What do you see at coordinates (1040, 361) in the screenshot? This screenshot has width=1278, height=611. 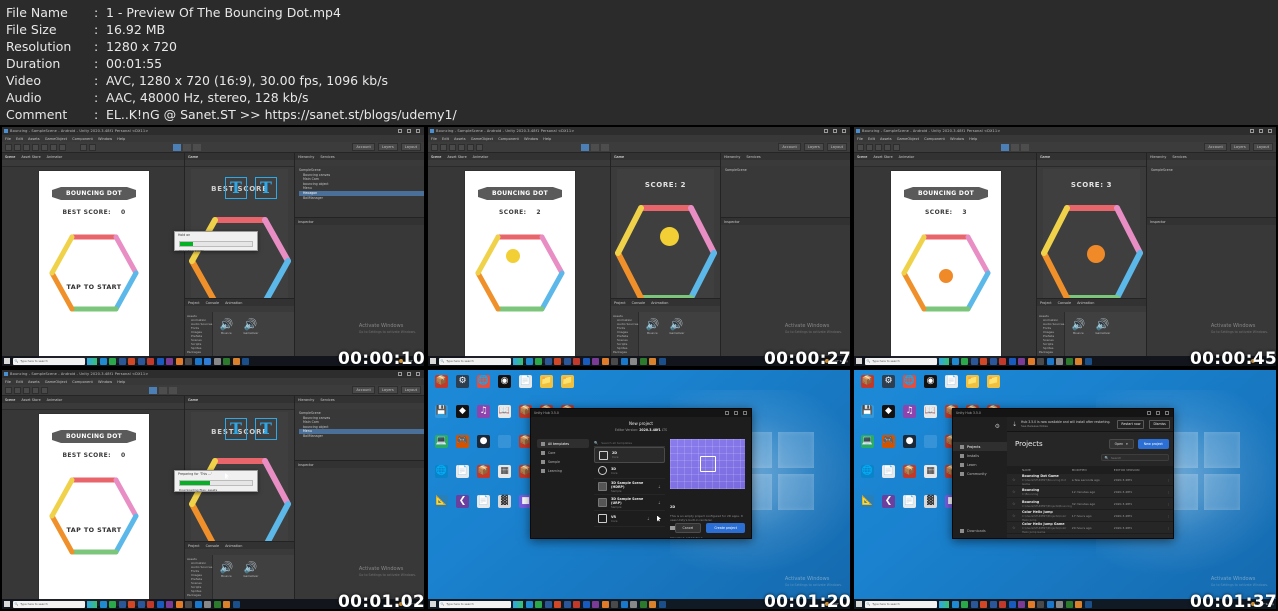 I see `taskbar-icon-unity` at bounding box center [1040, 361].